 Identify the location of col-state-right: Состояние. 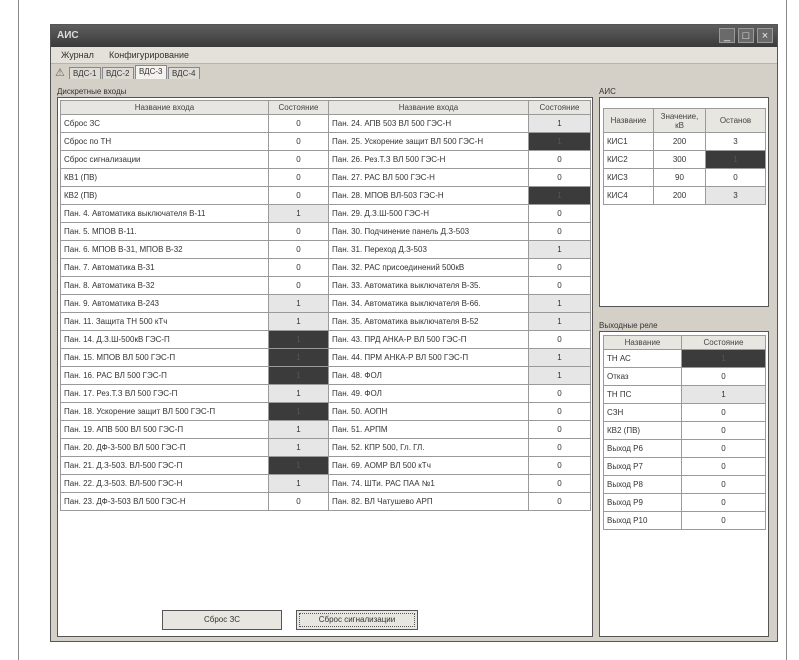
(559, 107).